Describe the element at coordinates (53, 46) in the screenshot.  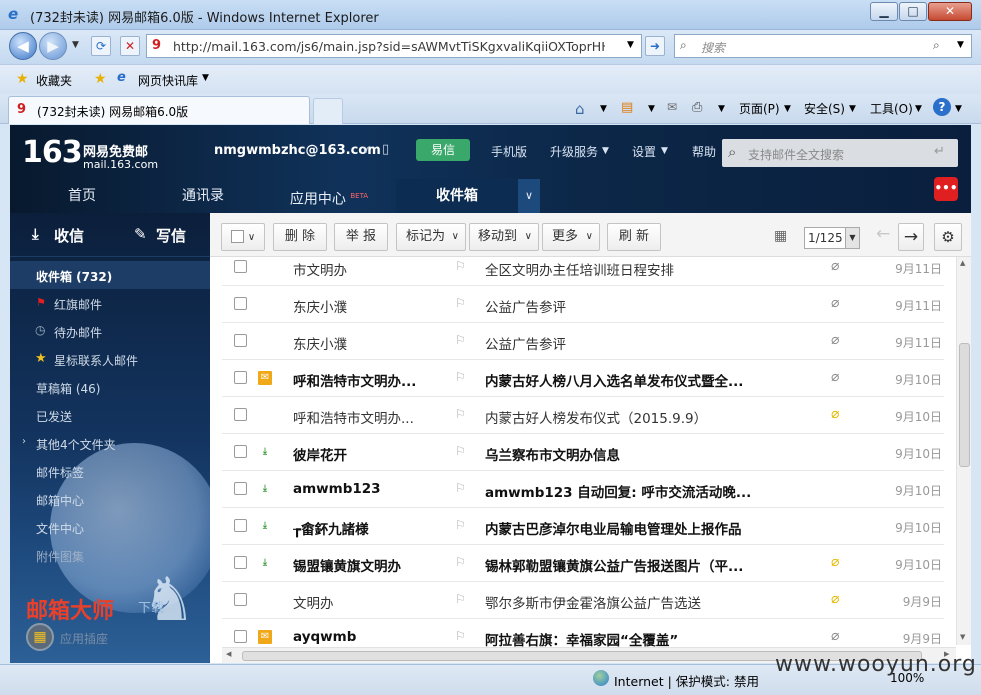
I see `forward-button: ▶` at that location.